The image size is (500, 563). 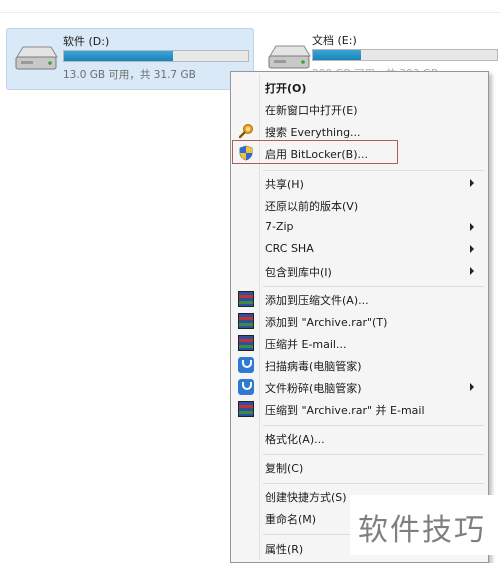 I want to click on menu-item-crc-sha: CRC SHA, so click(x=358, y=249).